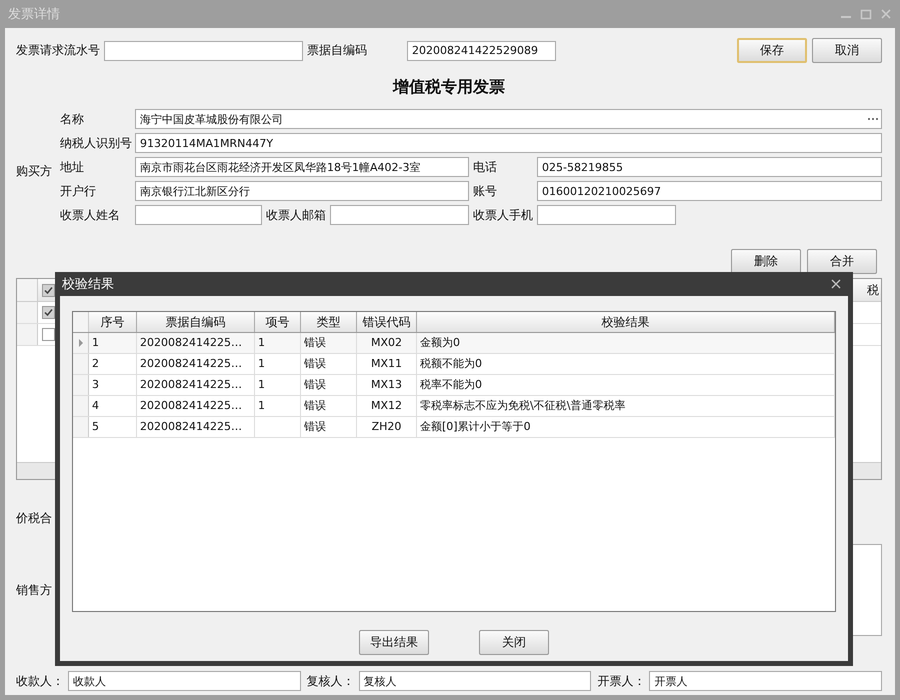 This screenshot has height=700, width=900. I want to click on column-header: 类型, so click(329, 322).